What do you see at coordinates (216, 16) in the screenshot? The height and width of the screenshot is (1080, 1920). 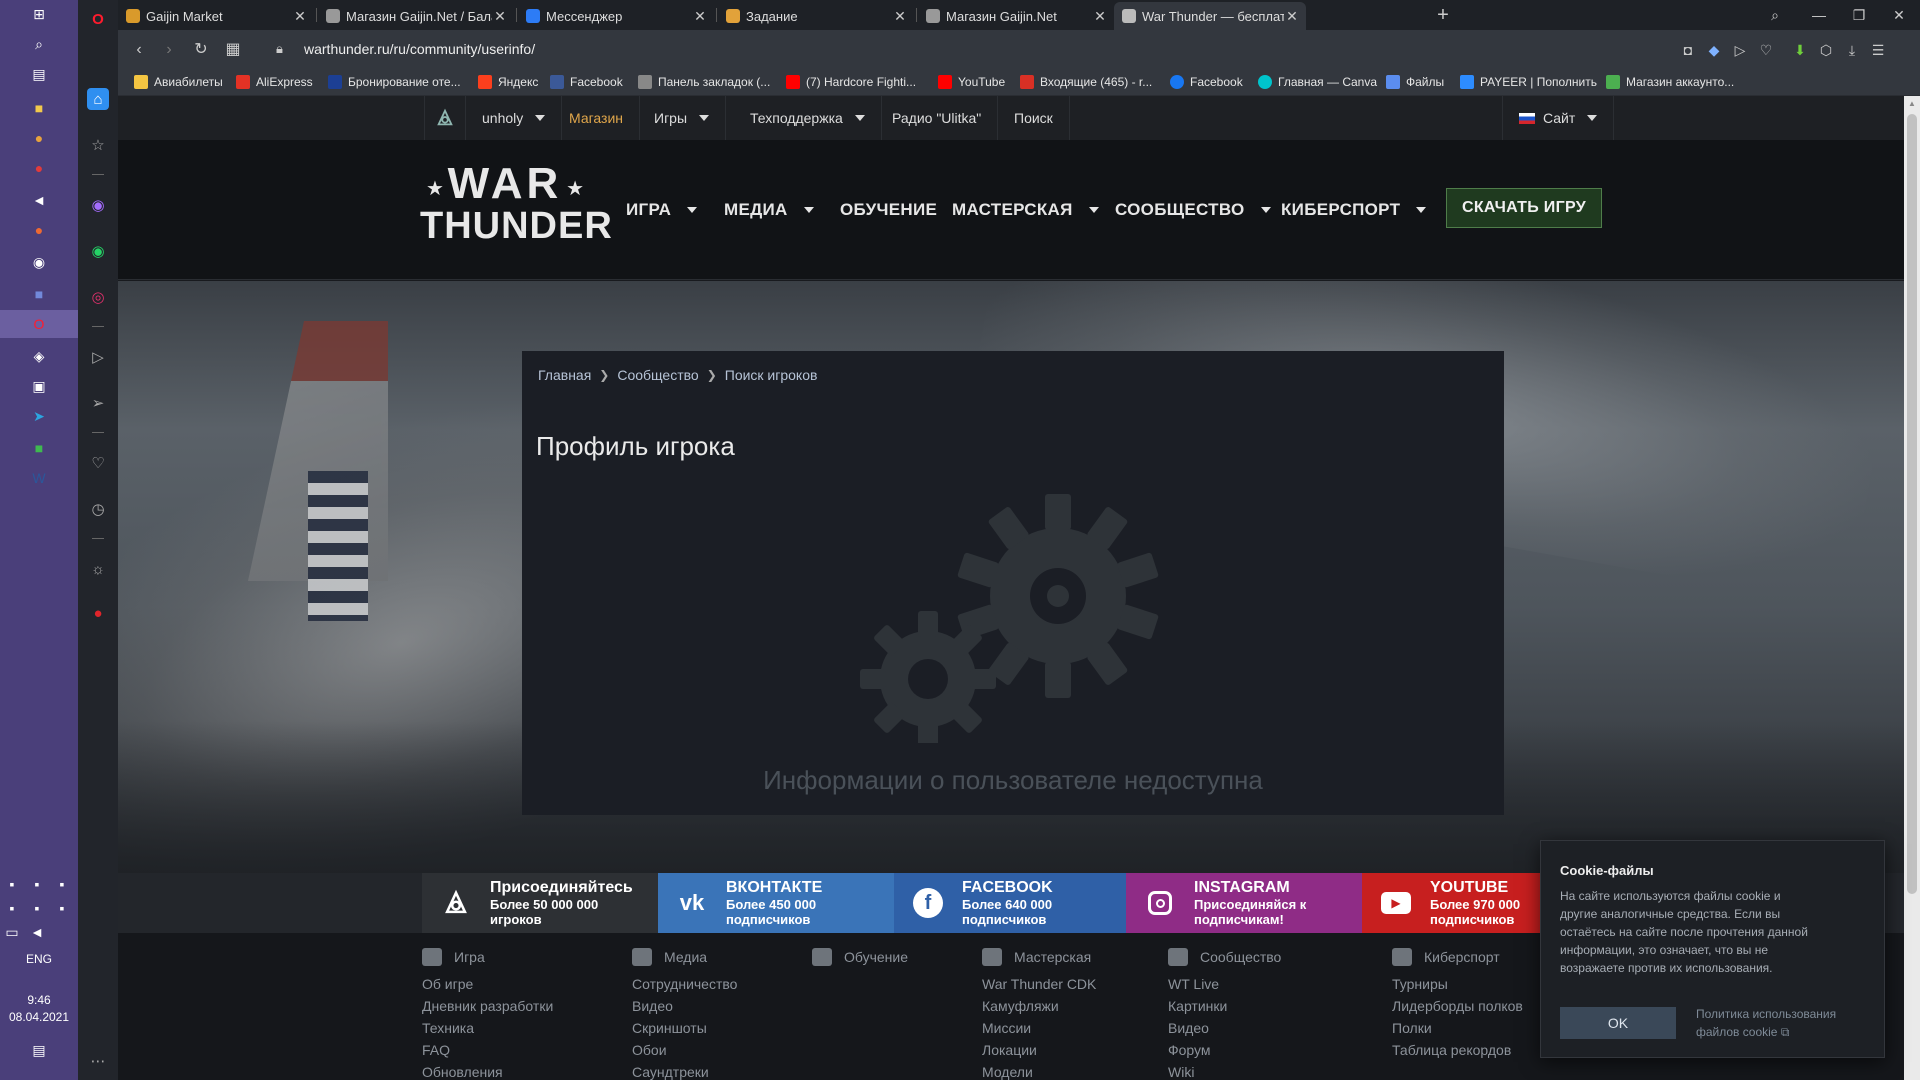 I see `tab-gaijin-market: Gaijin Market ✕` at bounding box center [216, 16].